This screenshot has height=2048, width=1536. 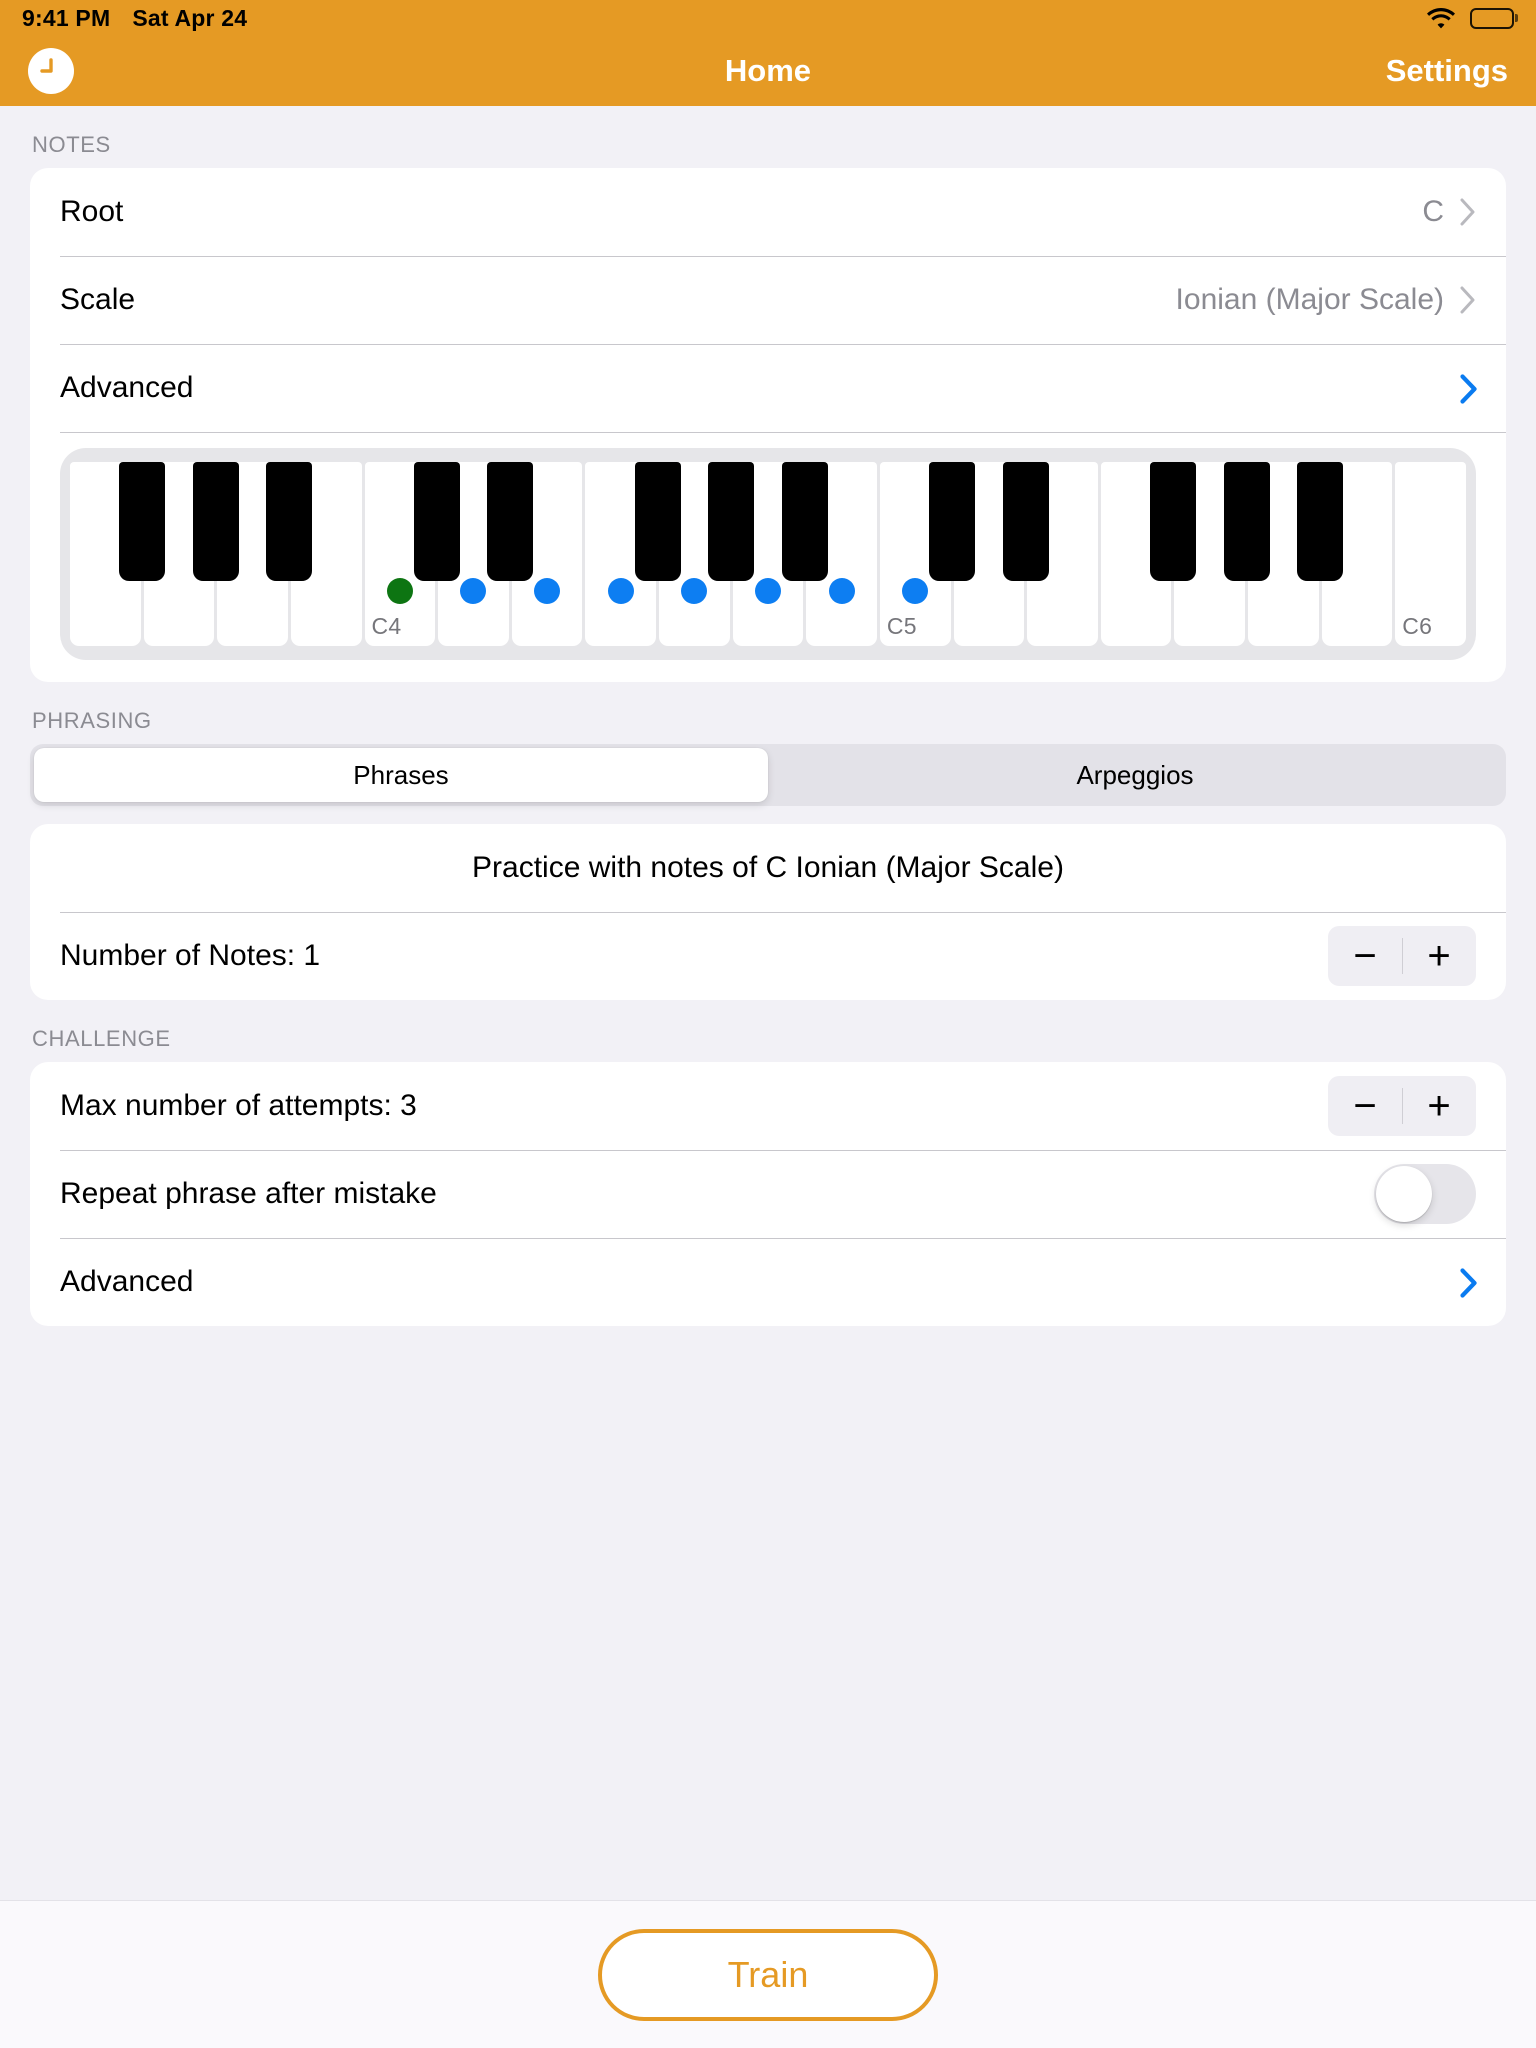 What do you see at coordinates (768, 1282) in the screenshot?
I see `row-challenge-advanced: Advanced` at bounding box center [768, 1282].